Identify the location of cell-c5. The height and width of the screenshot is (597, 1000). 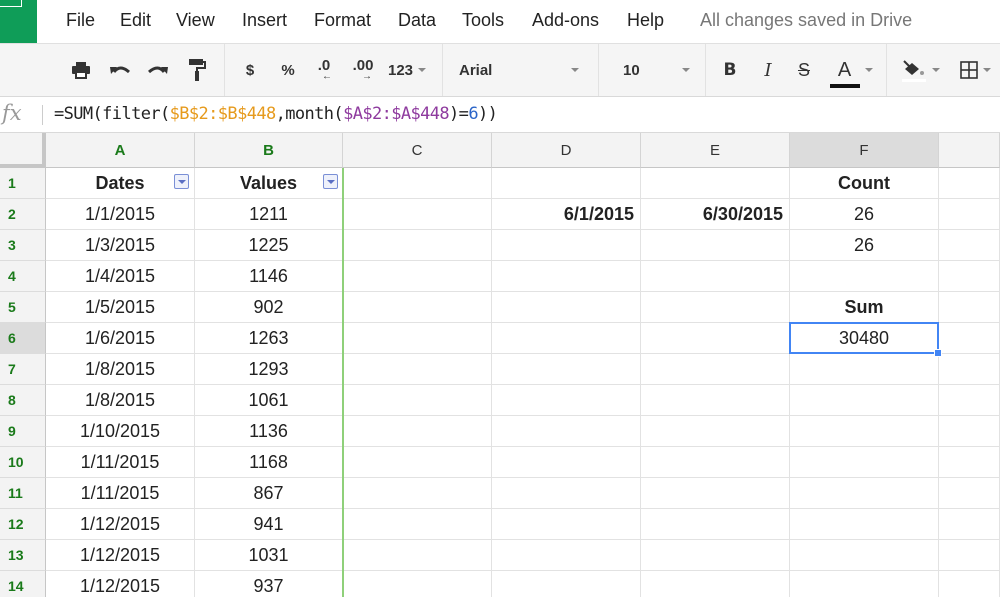
(417, 307).